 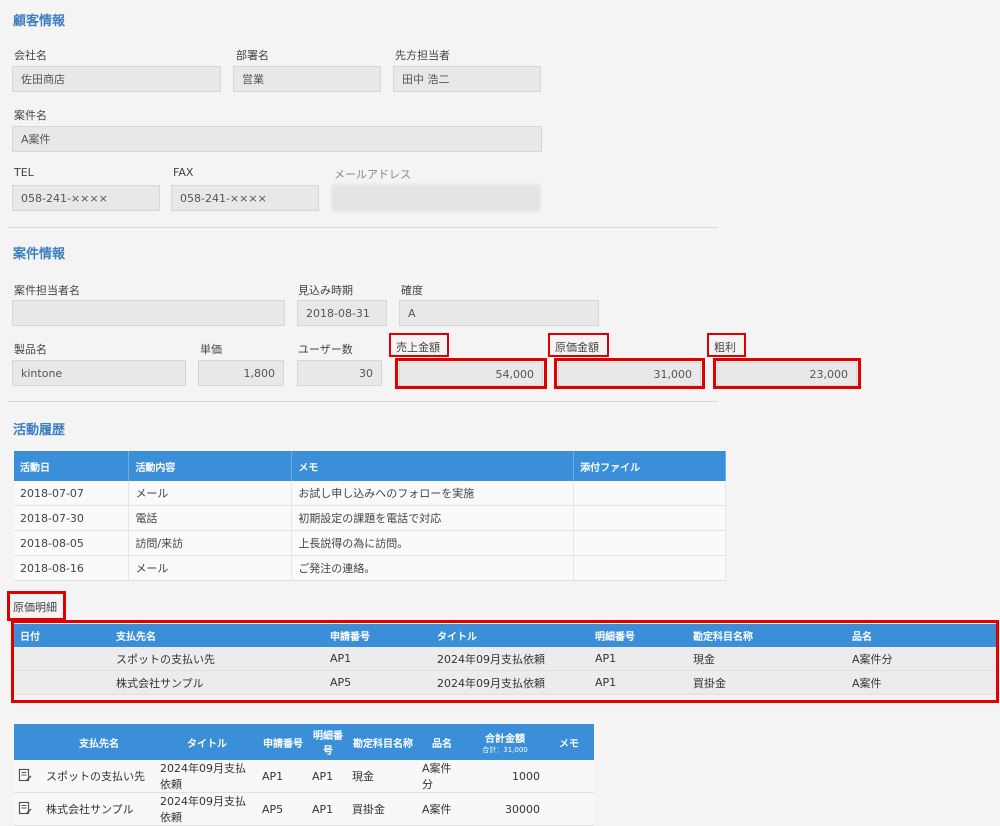 I want to click on table-row: 2018-07-07 メール お試し申し込みへのフォローを実施, so click(x=370, y=493).